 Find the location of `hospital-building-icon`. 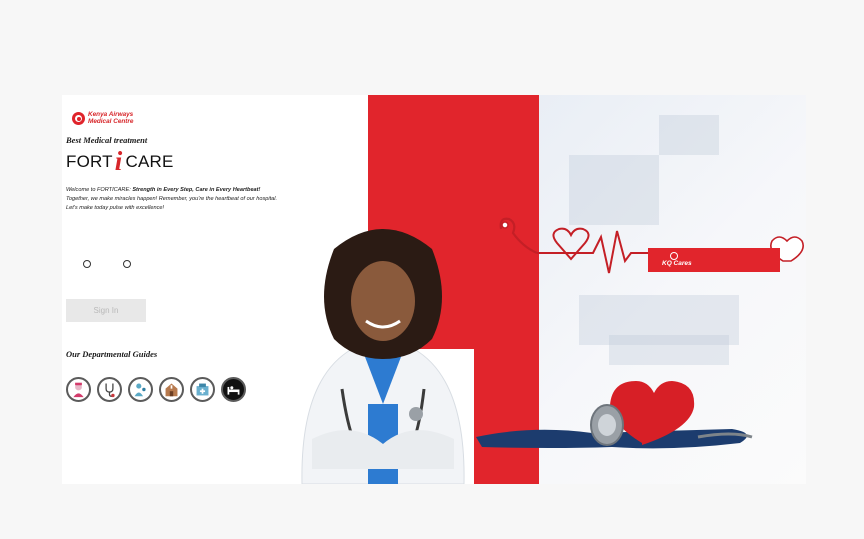

hospital-building-icon is located at coordinates (171, 390).